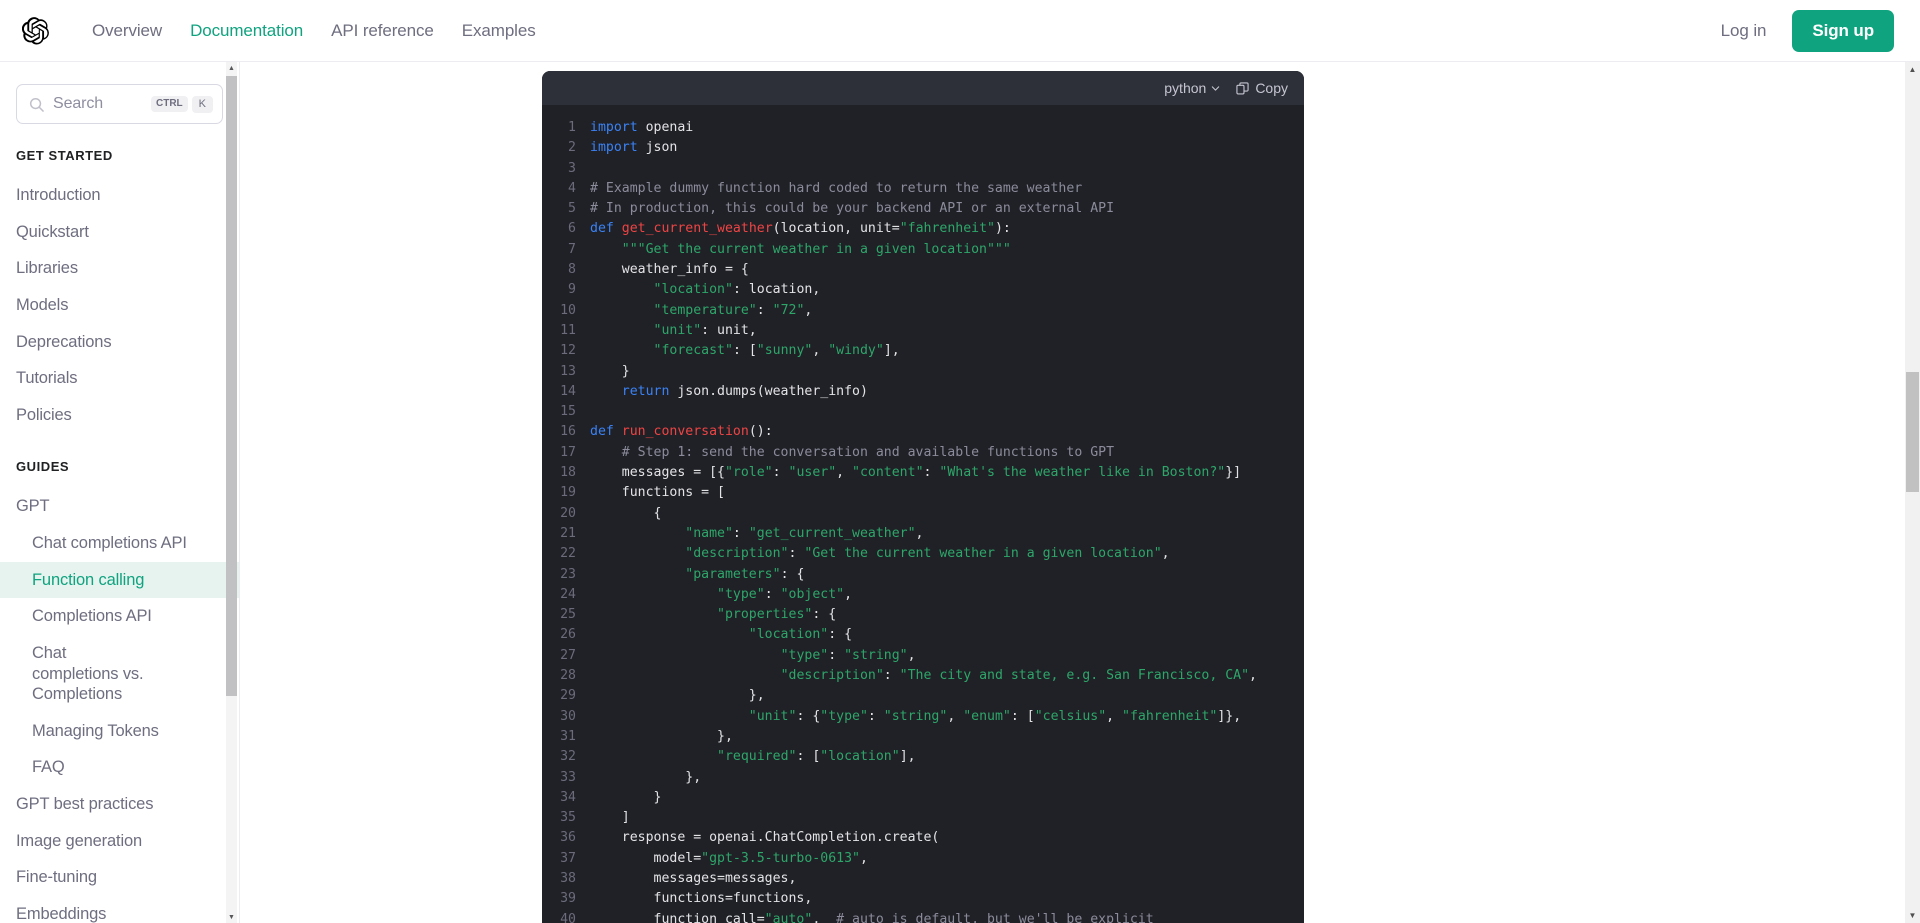 The width and height of the screenshot is (1920, 923). What do you see at coordinates (568, 533) in the screenshot?
I see `code-line-number: 21` at bounding box center [568, 533].